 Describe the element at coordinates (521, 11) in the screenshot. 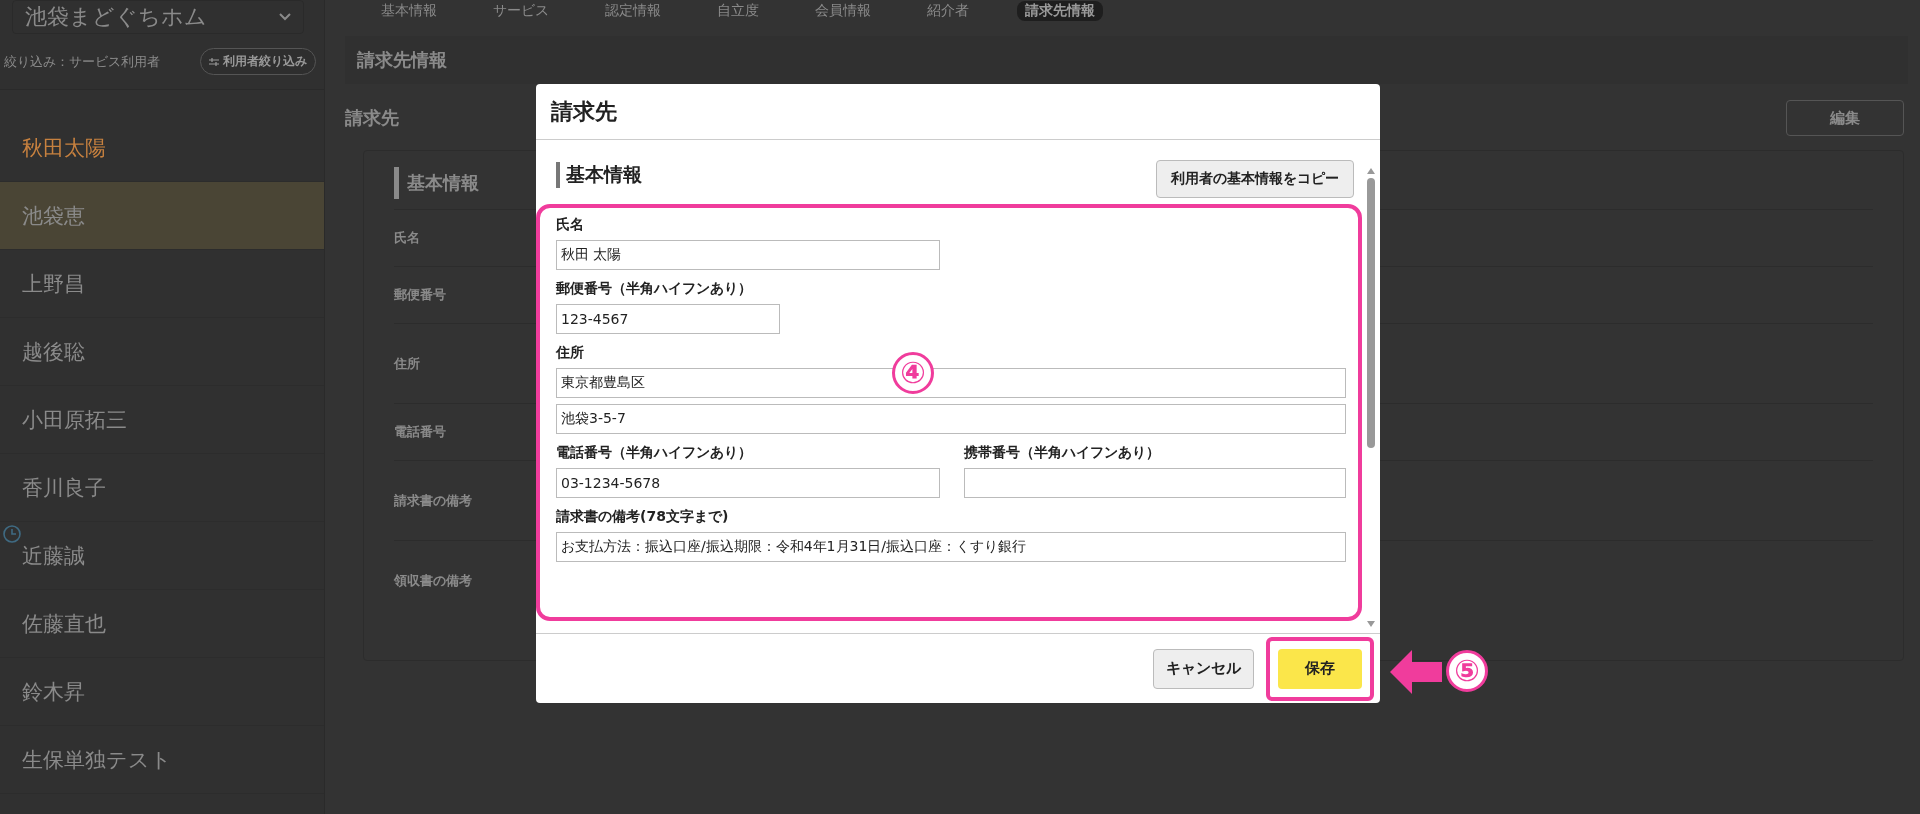

I see `tab: サービス` at that location.